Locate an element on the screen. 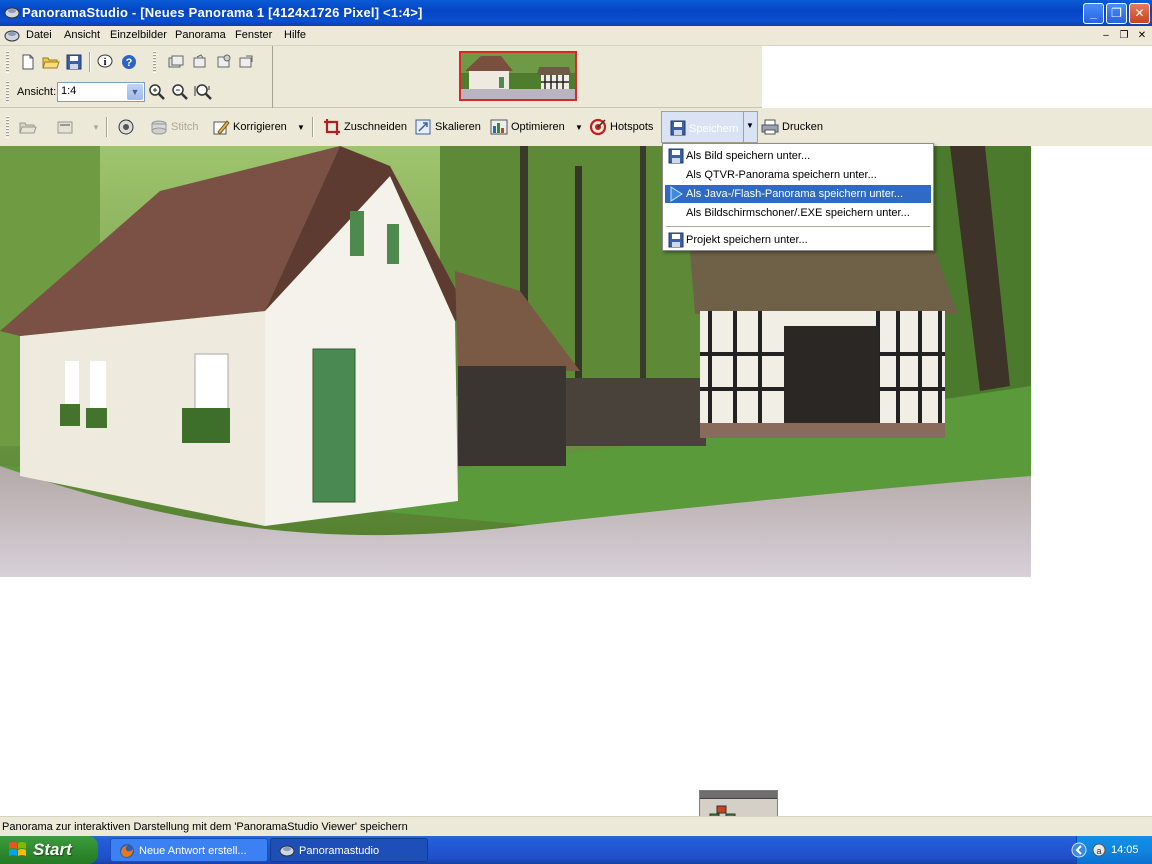 This screenshot has width=1152, height=864. panorama-thumbnail-image is located at coordinates (518, 76).